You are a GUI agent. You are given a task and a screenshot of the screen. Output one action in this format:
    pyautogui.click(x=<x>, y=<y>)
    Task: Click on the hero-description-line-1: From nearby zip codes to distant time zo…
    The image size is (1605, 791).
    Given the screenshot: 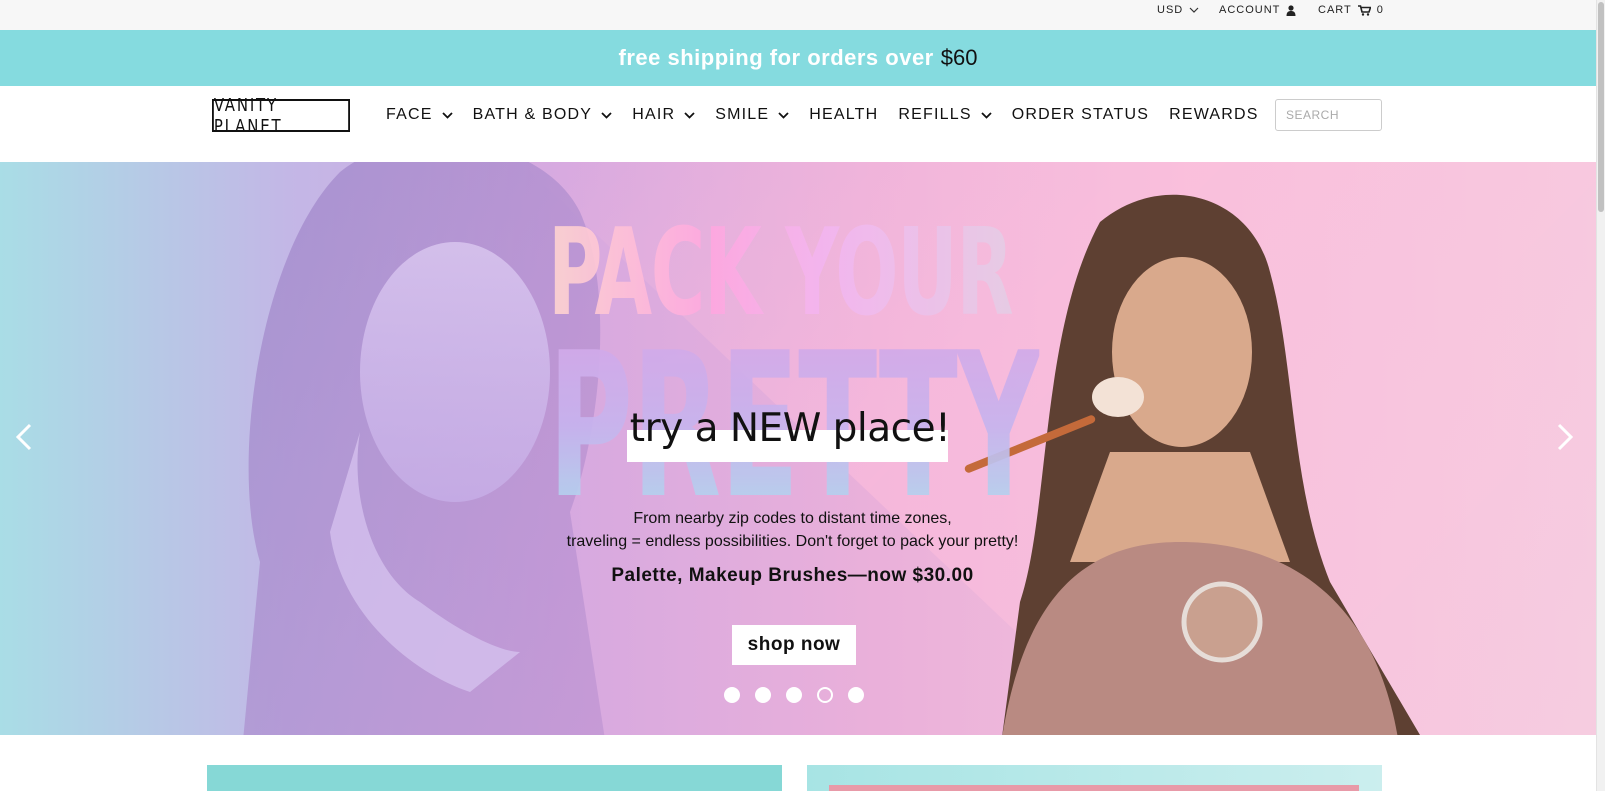 What is the action you would take?
    pyautogui.click(x=792, y=518)
    